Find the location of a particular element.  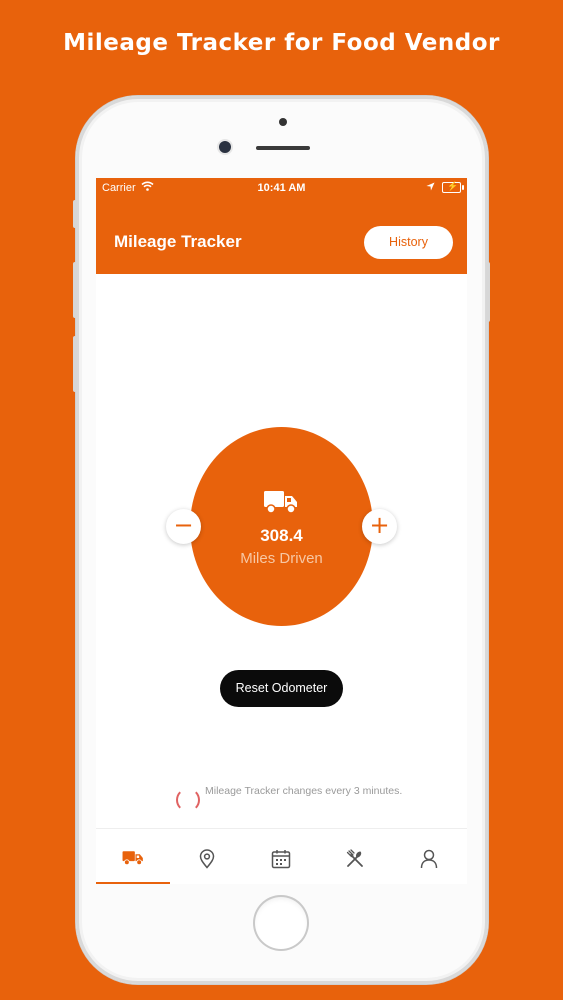

phone-sensor is located at coordinates (283, 122).